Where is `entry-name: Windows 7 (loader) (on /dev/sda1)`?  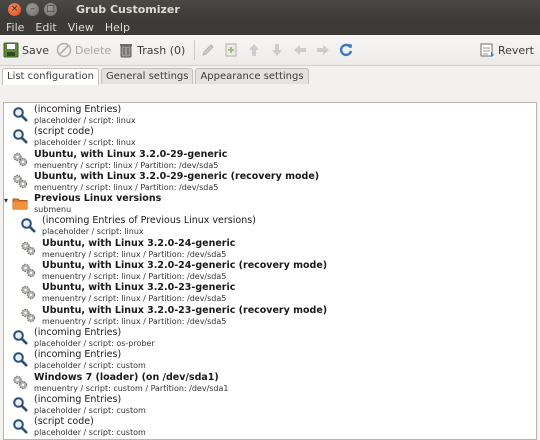 entry-name: Windows 7 (loader) (on /dev/sda1) is located at coordinates (126, 377).